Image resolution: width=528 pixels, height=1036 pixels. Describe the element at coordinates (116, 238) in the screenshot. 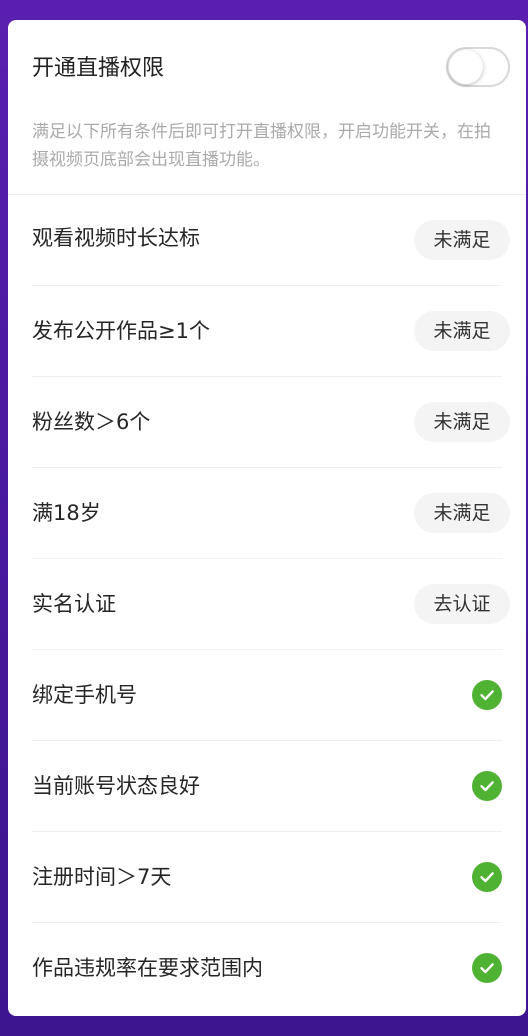

I see `requirement-label: 观看视频时长达标` at that location.